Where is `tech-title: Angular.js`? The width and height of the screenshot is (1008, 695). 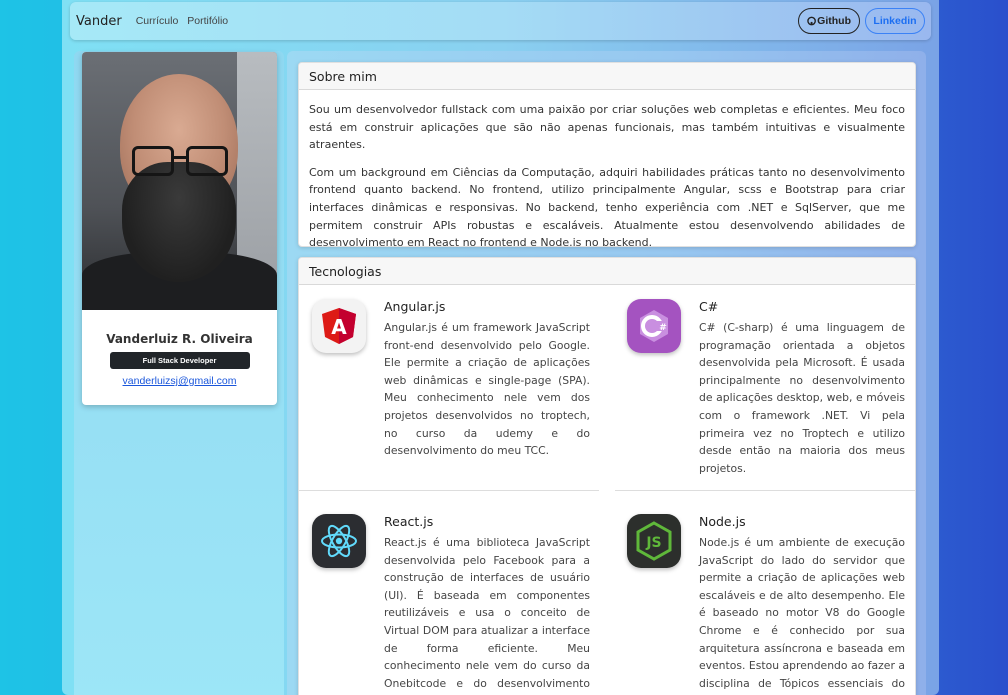
tech-title: Angular.js is located at coordinates (415, 306).